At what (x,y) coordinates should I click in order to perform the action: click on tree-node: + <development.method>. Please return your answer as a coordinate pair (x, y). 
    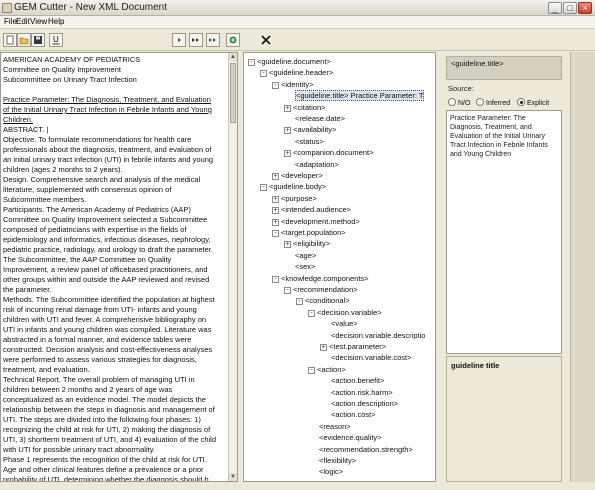
    Looking at the image, I should click on (316, 221).